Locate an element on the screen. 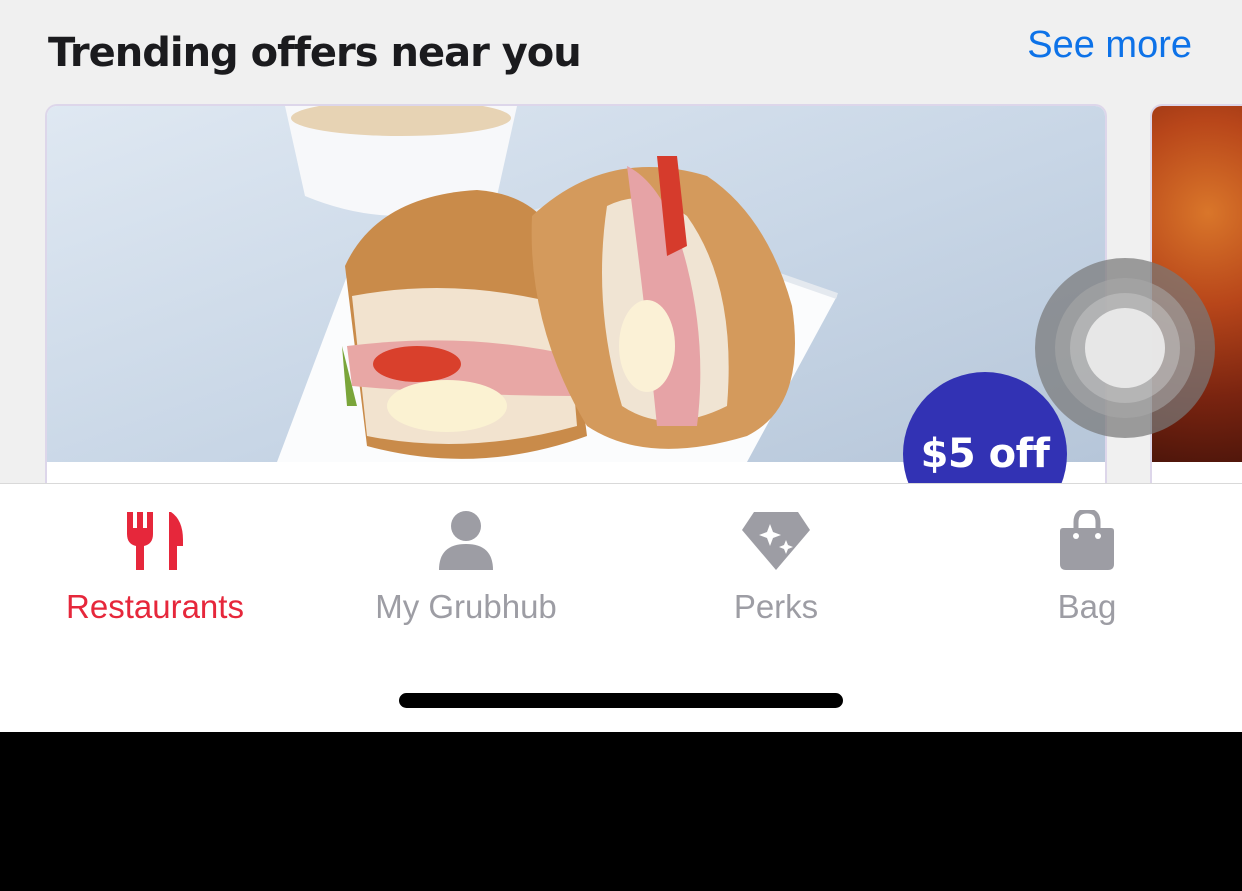 Image resolution: width=1242 pixels, height=891 pixels. person-icon is located at coordinates (466, 542).